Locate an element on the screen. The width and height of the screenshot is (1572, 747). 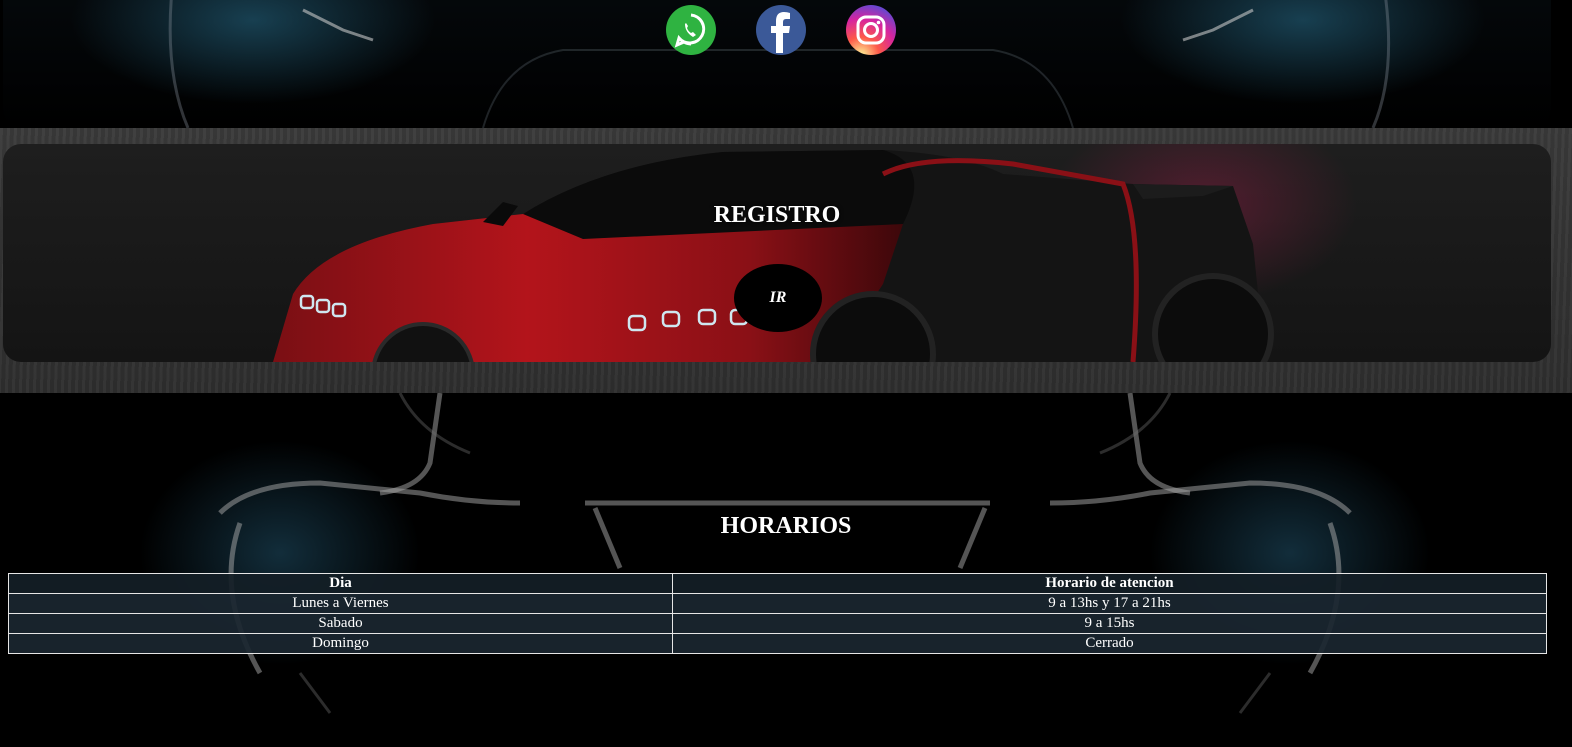
cell-horario: 9 a 15hs is located at coordinates (1109, 623).